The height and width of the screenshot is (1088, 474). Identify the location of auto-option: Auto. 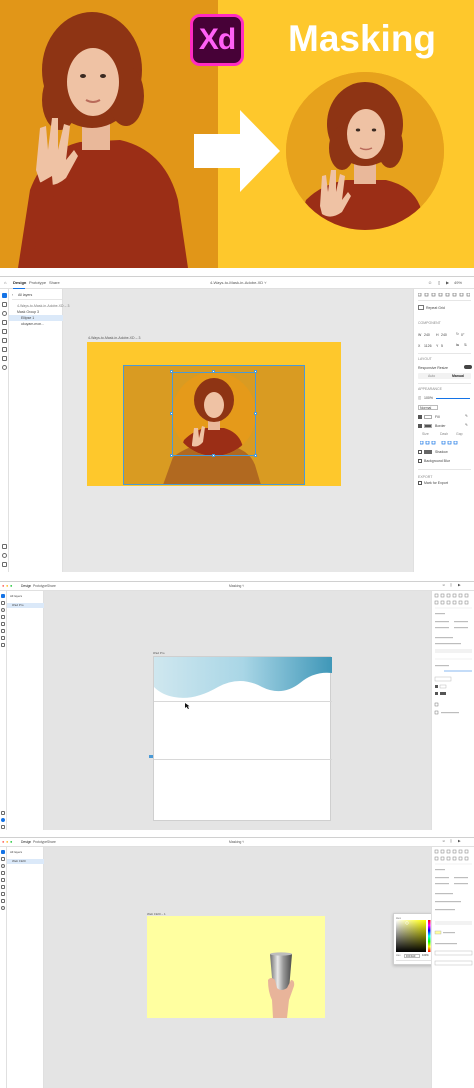
(431, 376).